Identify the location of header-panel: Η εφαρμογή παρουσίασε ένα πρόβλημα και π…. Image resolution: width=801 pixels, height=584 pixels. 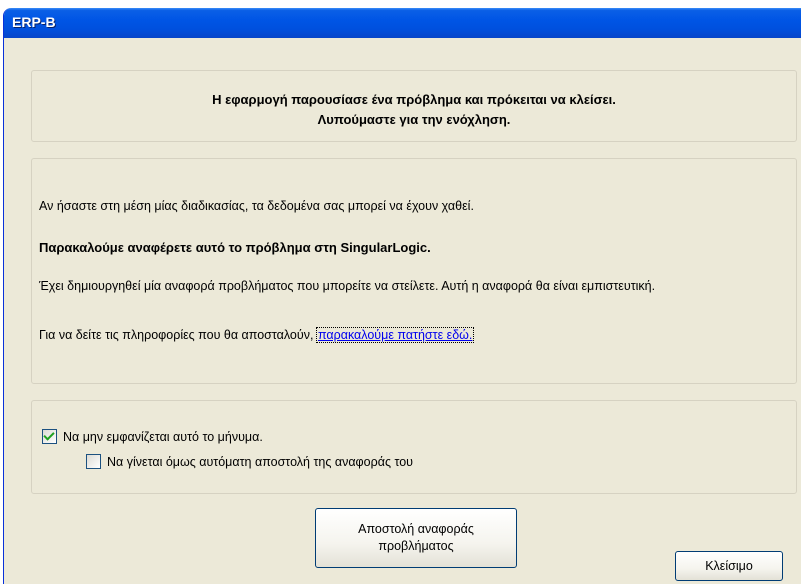
(414, 106).